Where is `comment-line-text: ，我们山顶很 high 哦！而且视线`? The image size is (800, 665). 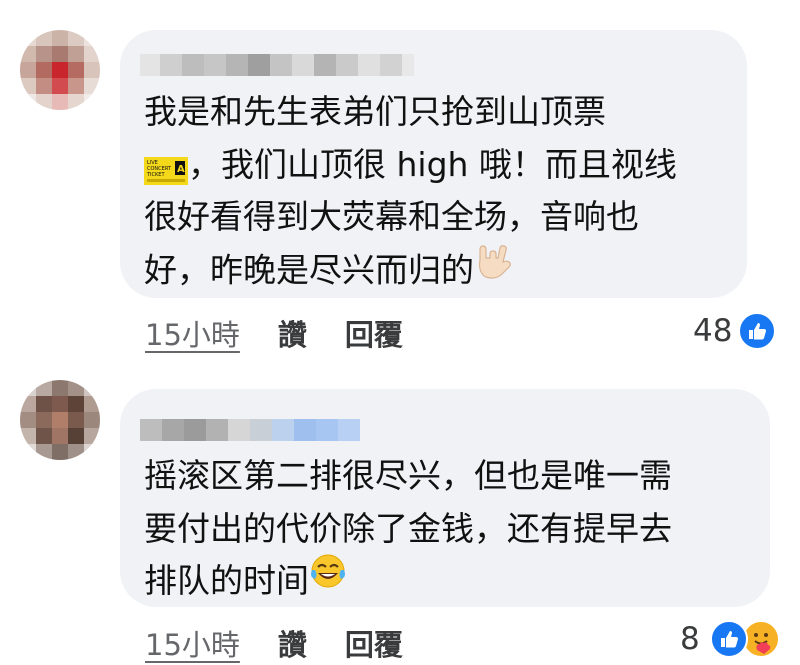
comment-line-text: ，我们山顶很 high 哦！而且视线 is located at coordinates (432, 164).